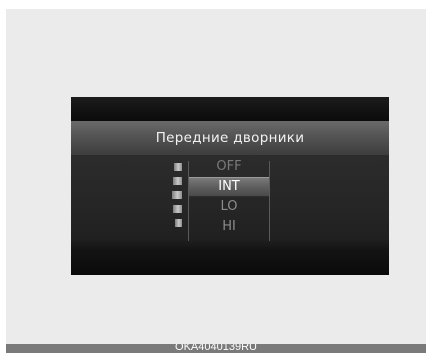 The width and height of the screenshot is (432, 353). Describe the element at coordinates (269, 201) in the screenshot. I see `menu-divider-right` at that location.